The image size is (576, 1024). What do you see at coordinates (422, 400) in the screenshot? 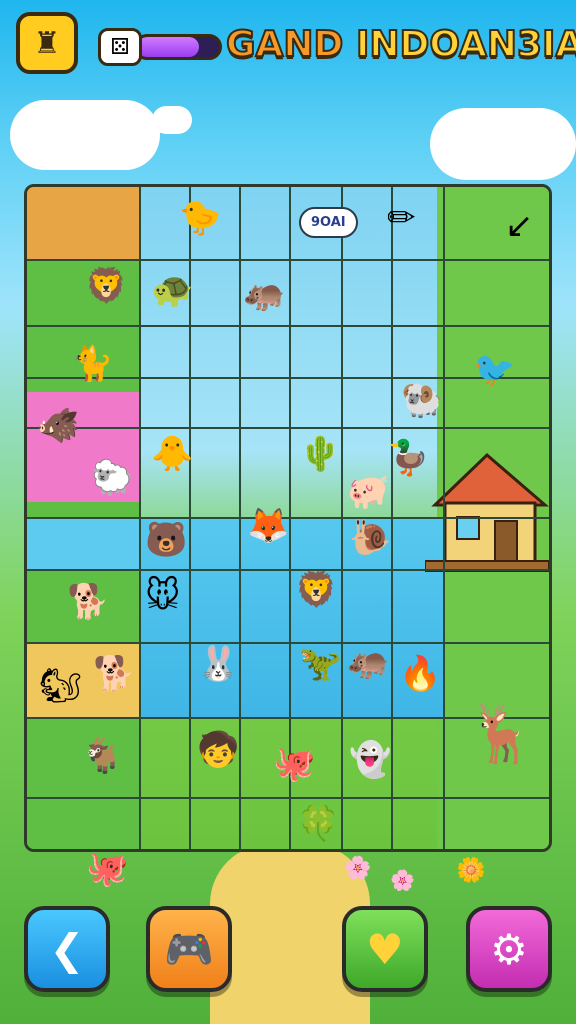
I see `bird-right-sprite: 🐏` at bounding box center [422, 400].